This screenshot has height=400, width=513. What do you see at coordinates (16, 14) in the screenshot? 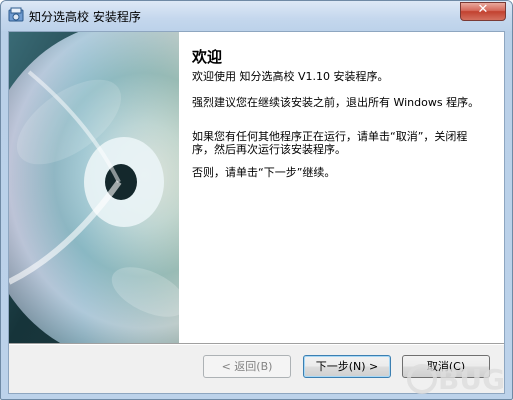
I see `installer-app-icon` at bounding box center [16, 14].